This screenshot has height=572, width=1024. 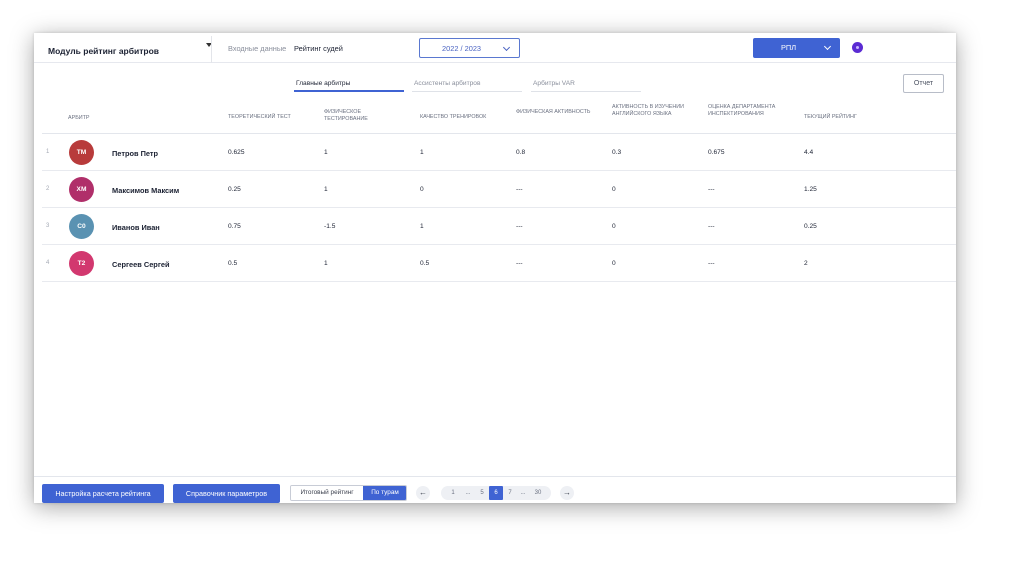 What do you see at coordinates (453, 493) in the screenshot?
I see `page-1: 1` at bounding box center [453, 493].